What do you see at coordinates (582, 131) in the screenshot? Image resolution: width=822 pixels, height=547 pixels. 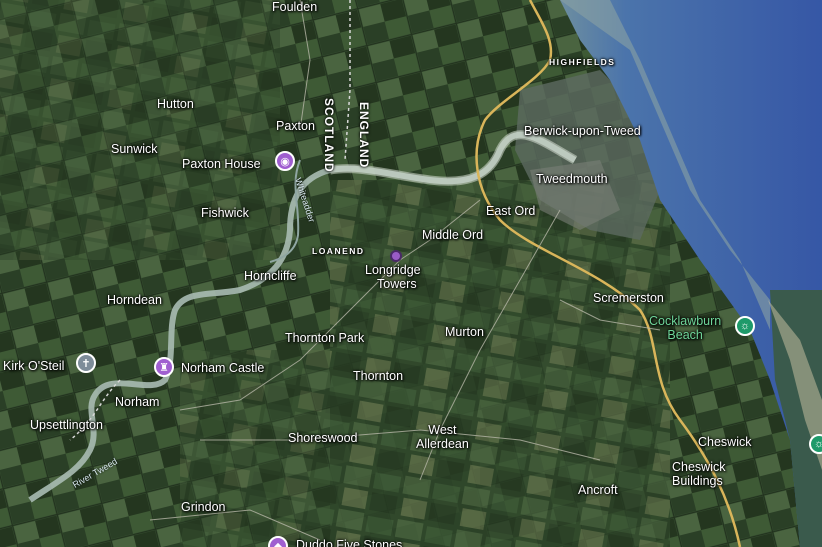 I see `place-label-berwick: Berwick-upon-Tweed` at bounding box center [582, 131].